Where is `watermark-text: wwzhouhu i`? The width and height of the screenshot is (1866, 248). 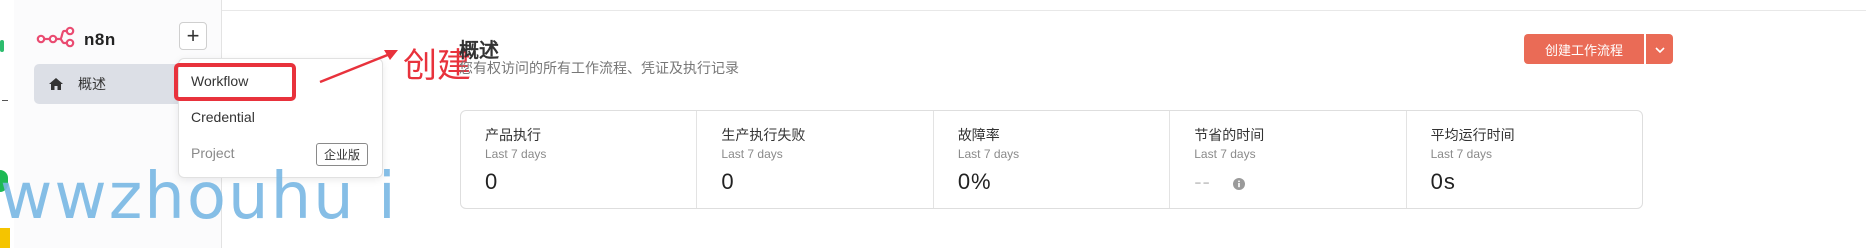
watermark-text: wwzhouhu i is located at coordinates (199, 197).